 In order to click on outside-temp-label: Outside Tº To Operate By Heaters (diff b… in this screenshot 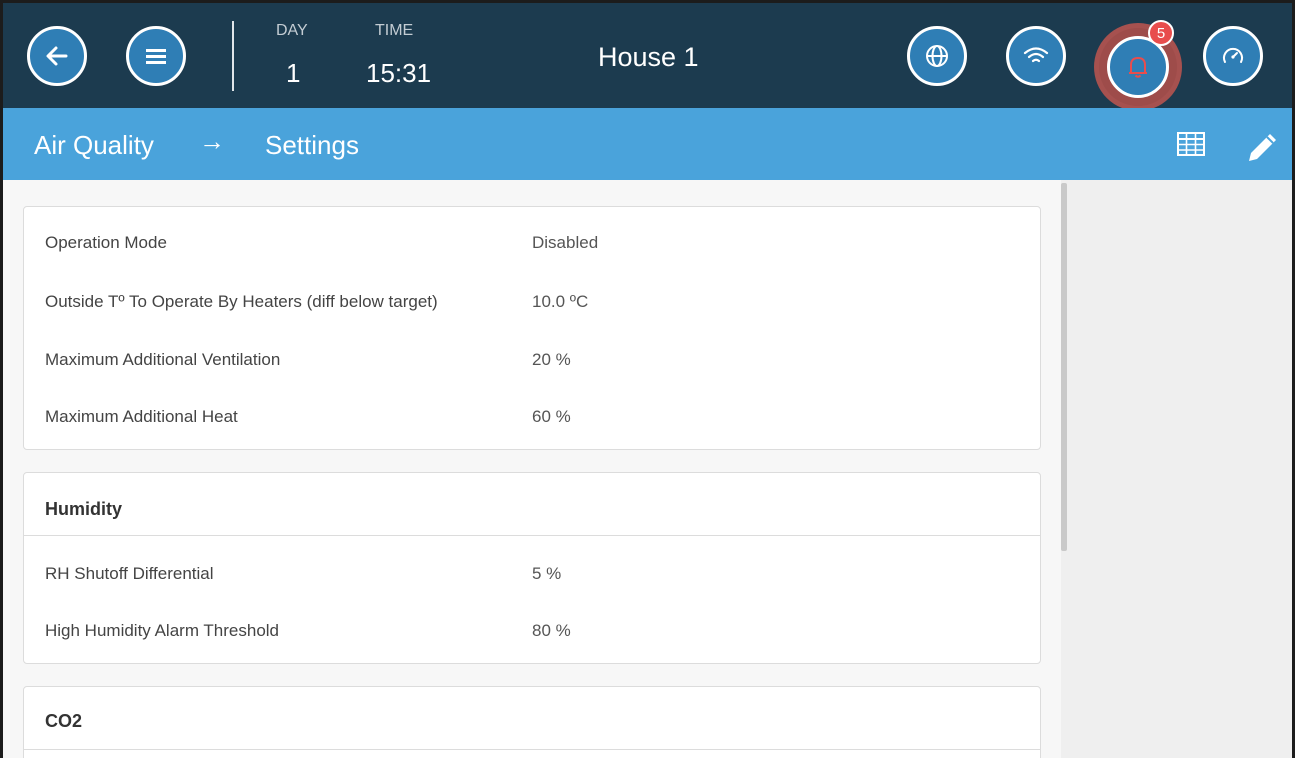, I will do `click(241, 301)`.